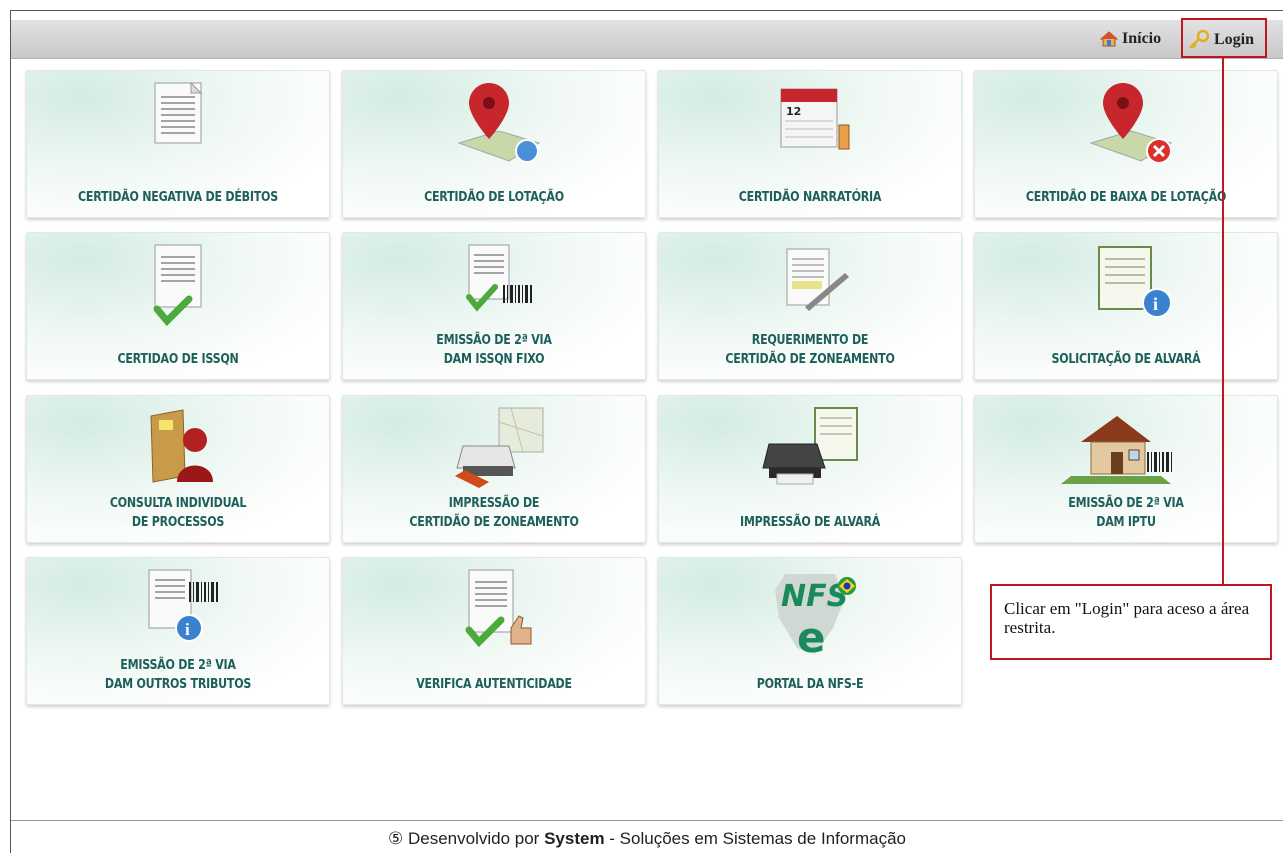 The image size is (1283, 857). Describe the element at coordinates (473, 838) in the screenshot. I see `footer-prefix: Desenvolvido por` at that location.